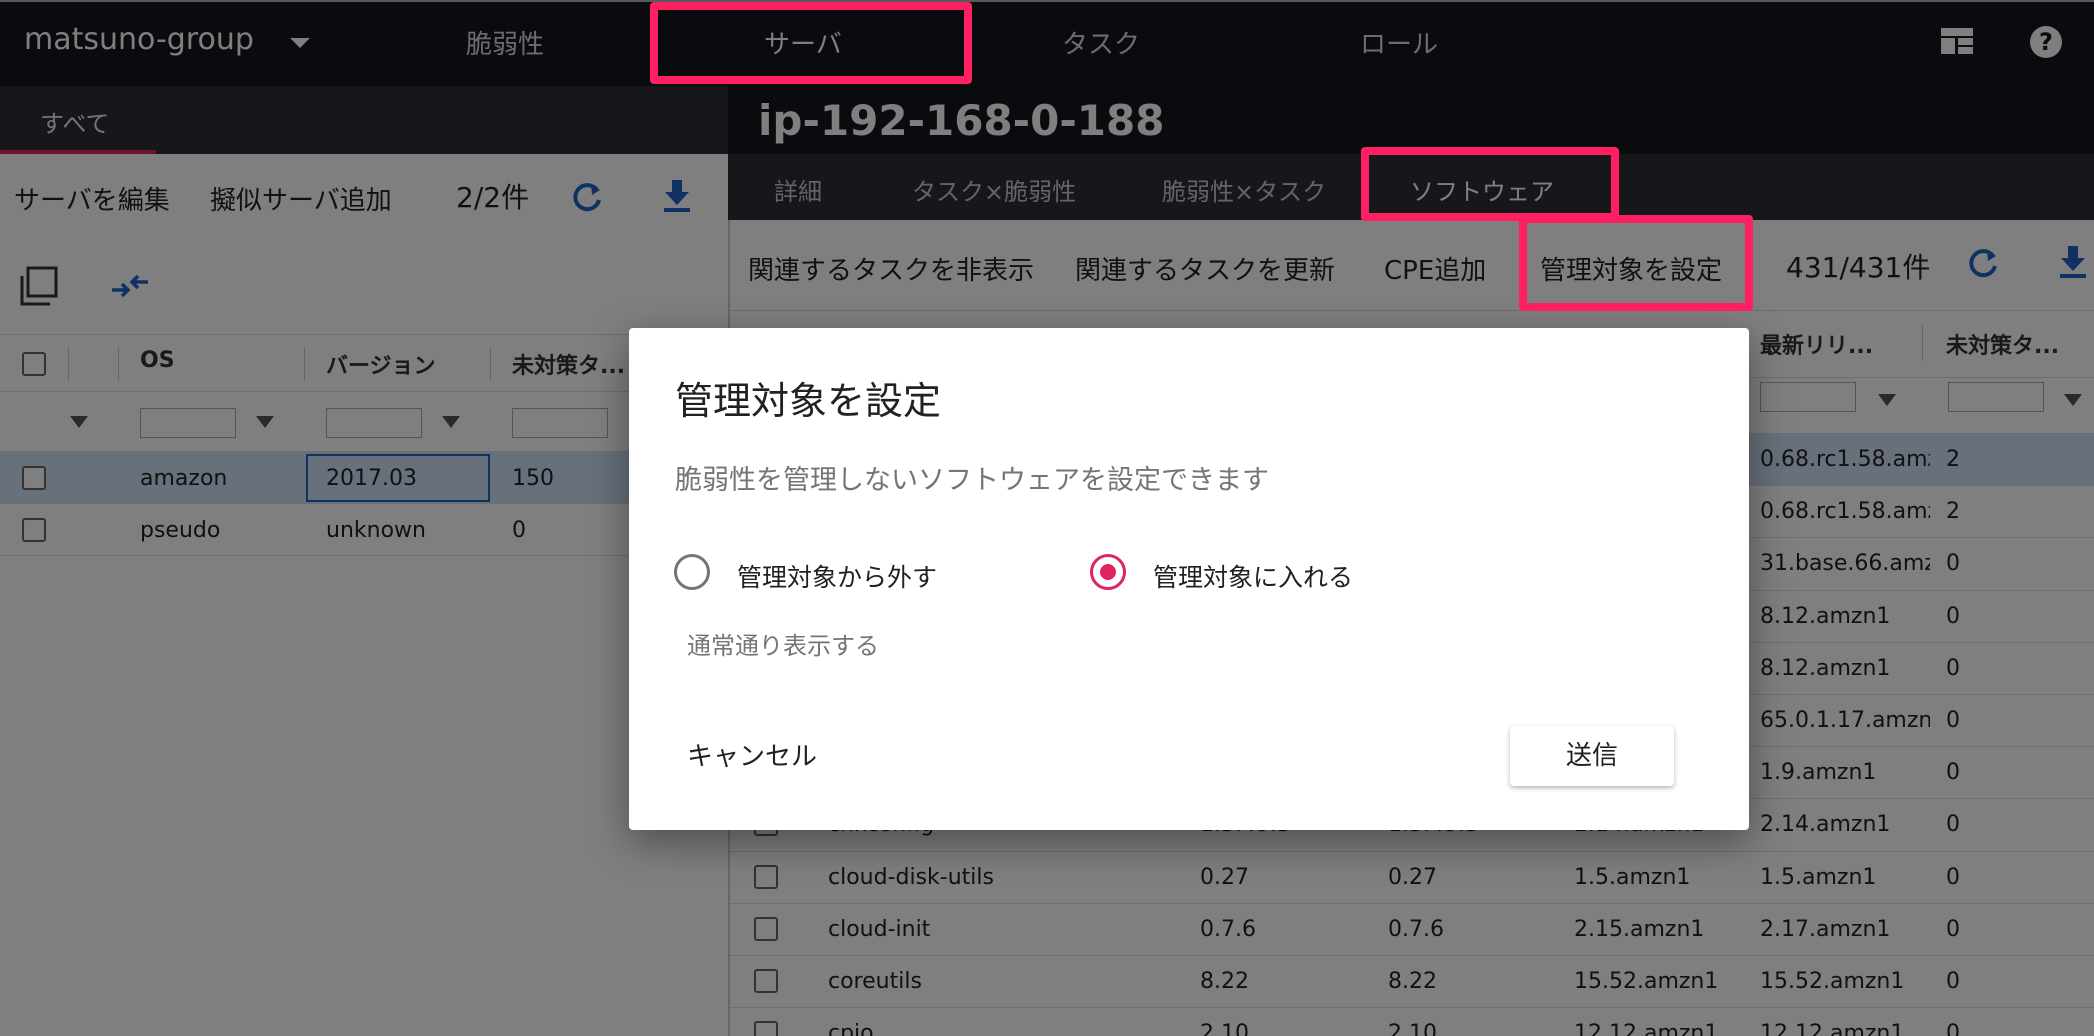 The height and width of the screenshot is (1036, 2094). I want to click on option-hint: 通常通り表示する, so click(783, 646).